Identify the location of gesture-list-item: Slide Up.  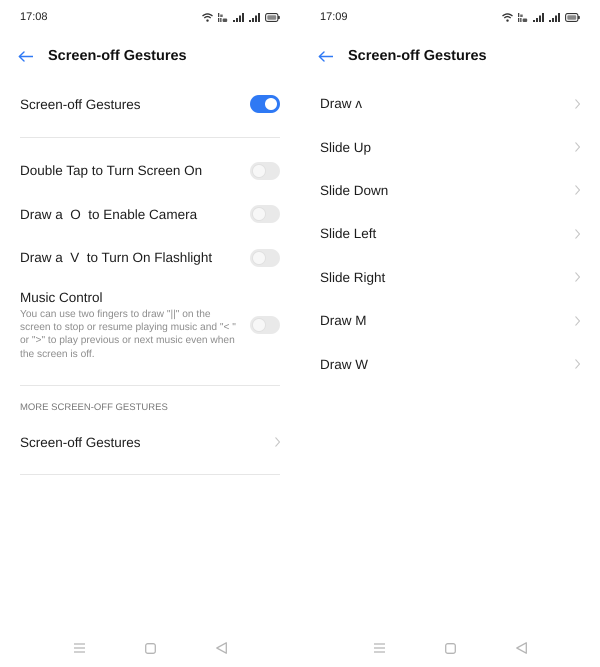
(450, 147).